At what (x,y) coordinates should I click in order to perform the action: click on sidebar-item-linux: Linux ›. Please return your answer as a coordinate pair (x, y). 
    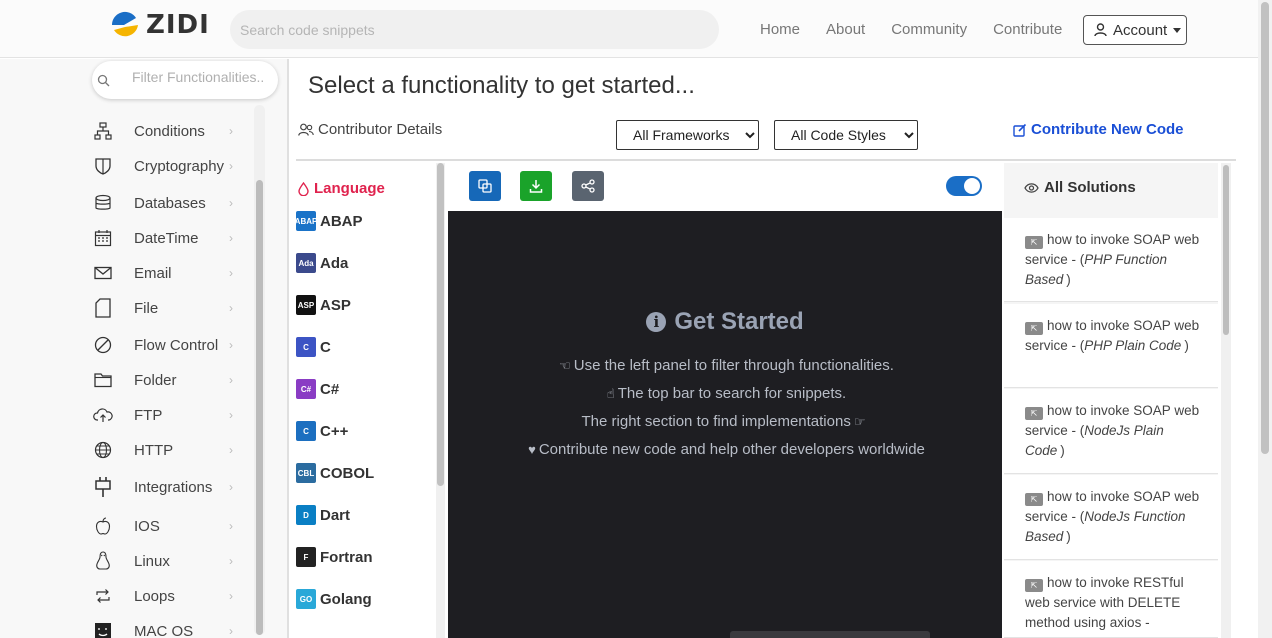
    Looking at the image, I should click on (167, 561).